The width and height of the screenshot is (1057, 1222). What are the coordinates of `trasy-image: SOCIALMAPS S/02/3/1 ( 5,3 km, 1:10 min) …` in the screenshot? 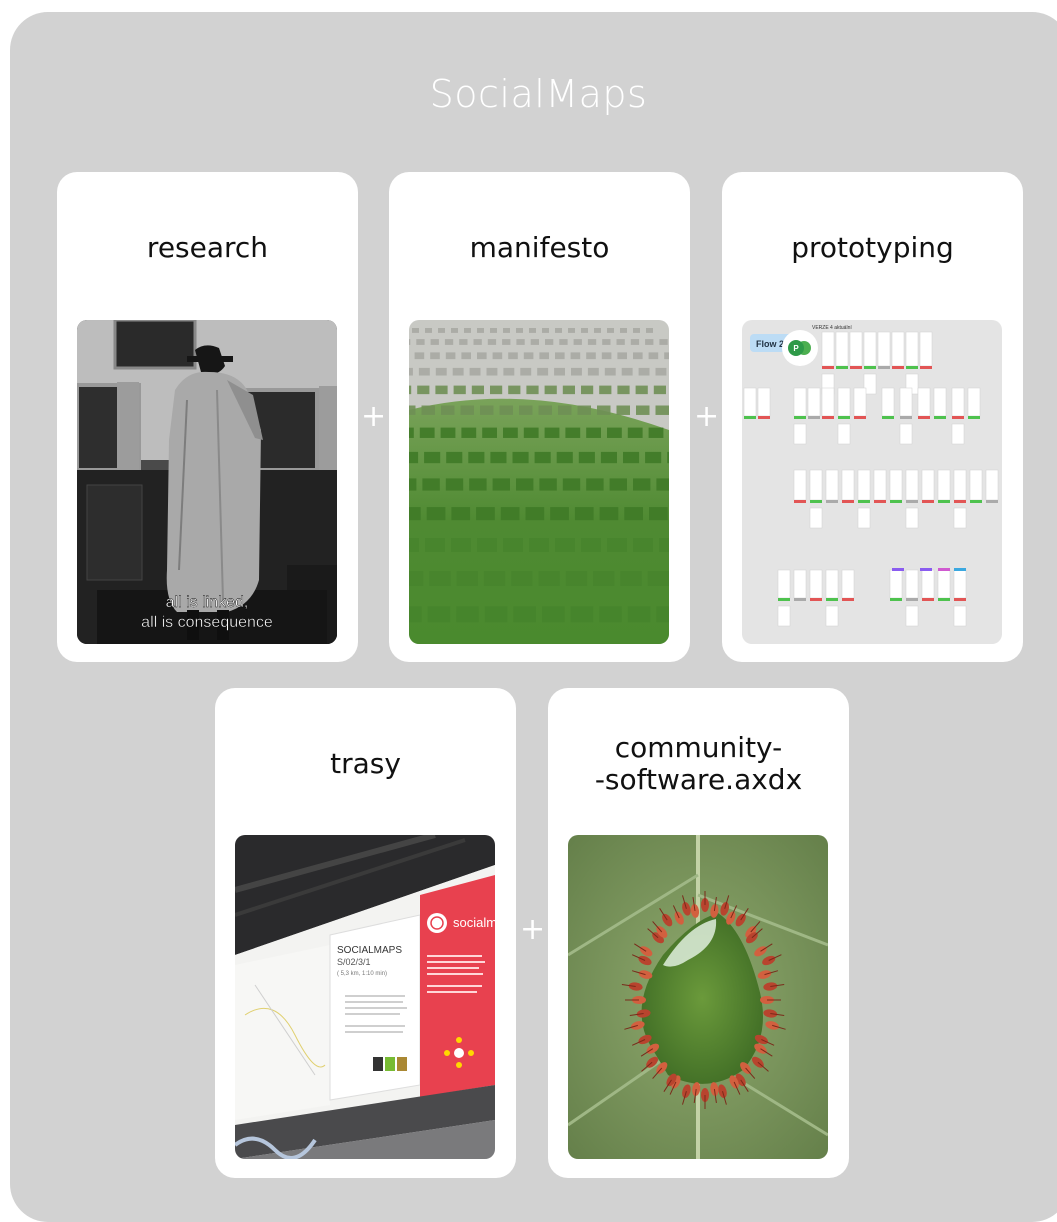 It's located at (365, 997).